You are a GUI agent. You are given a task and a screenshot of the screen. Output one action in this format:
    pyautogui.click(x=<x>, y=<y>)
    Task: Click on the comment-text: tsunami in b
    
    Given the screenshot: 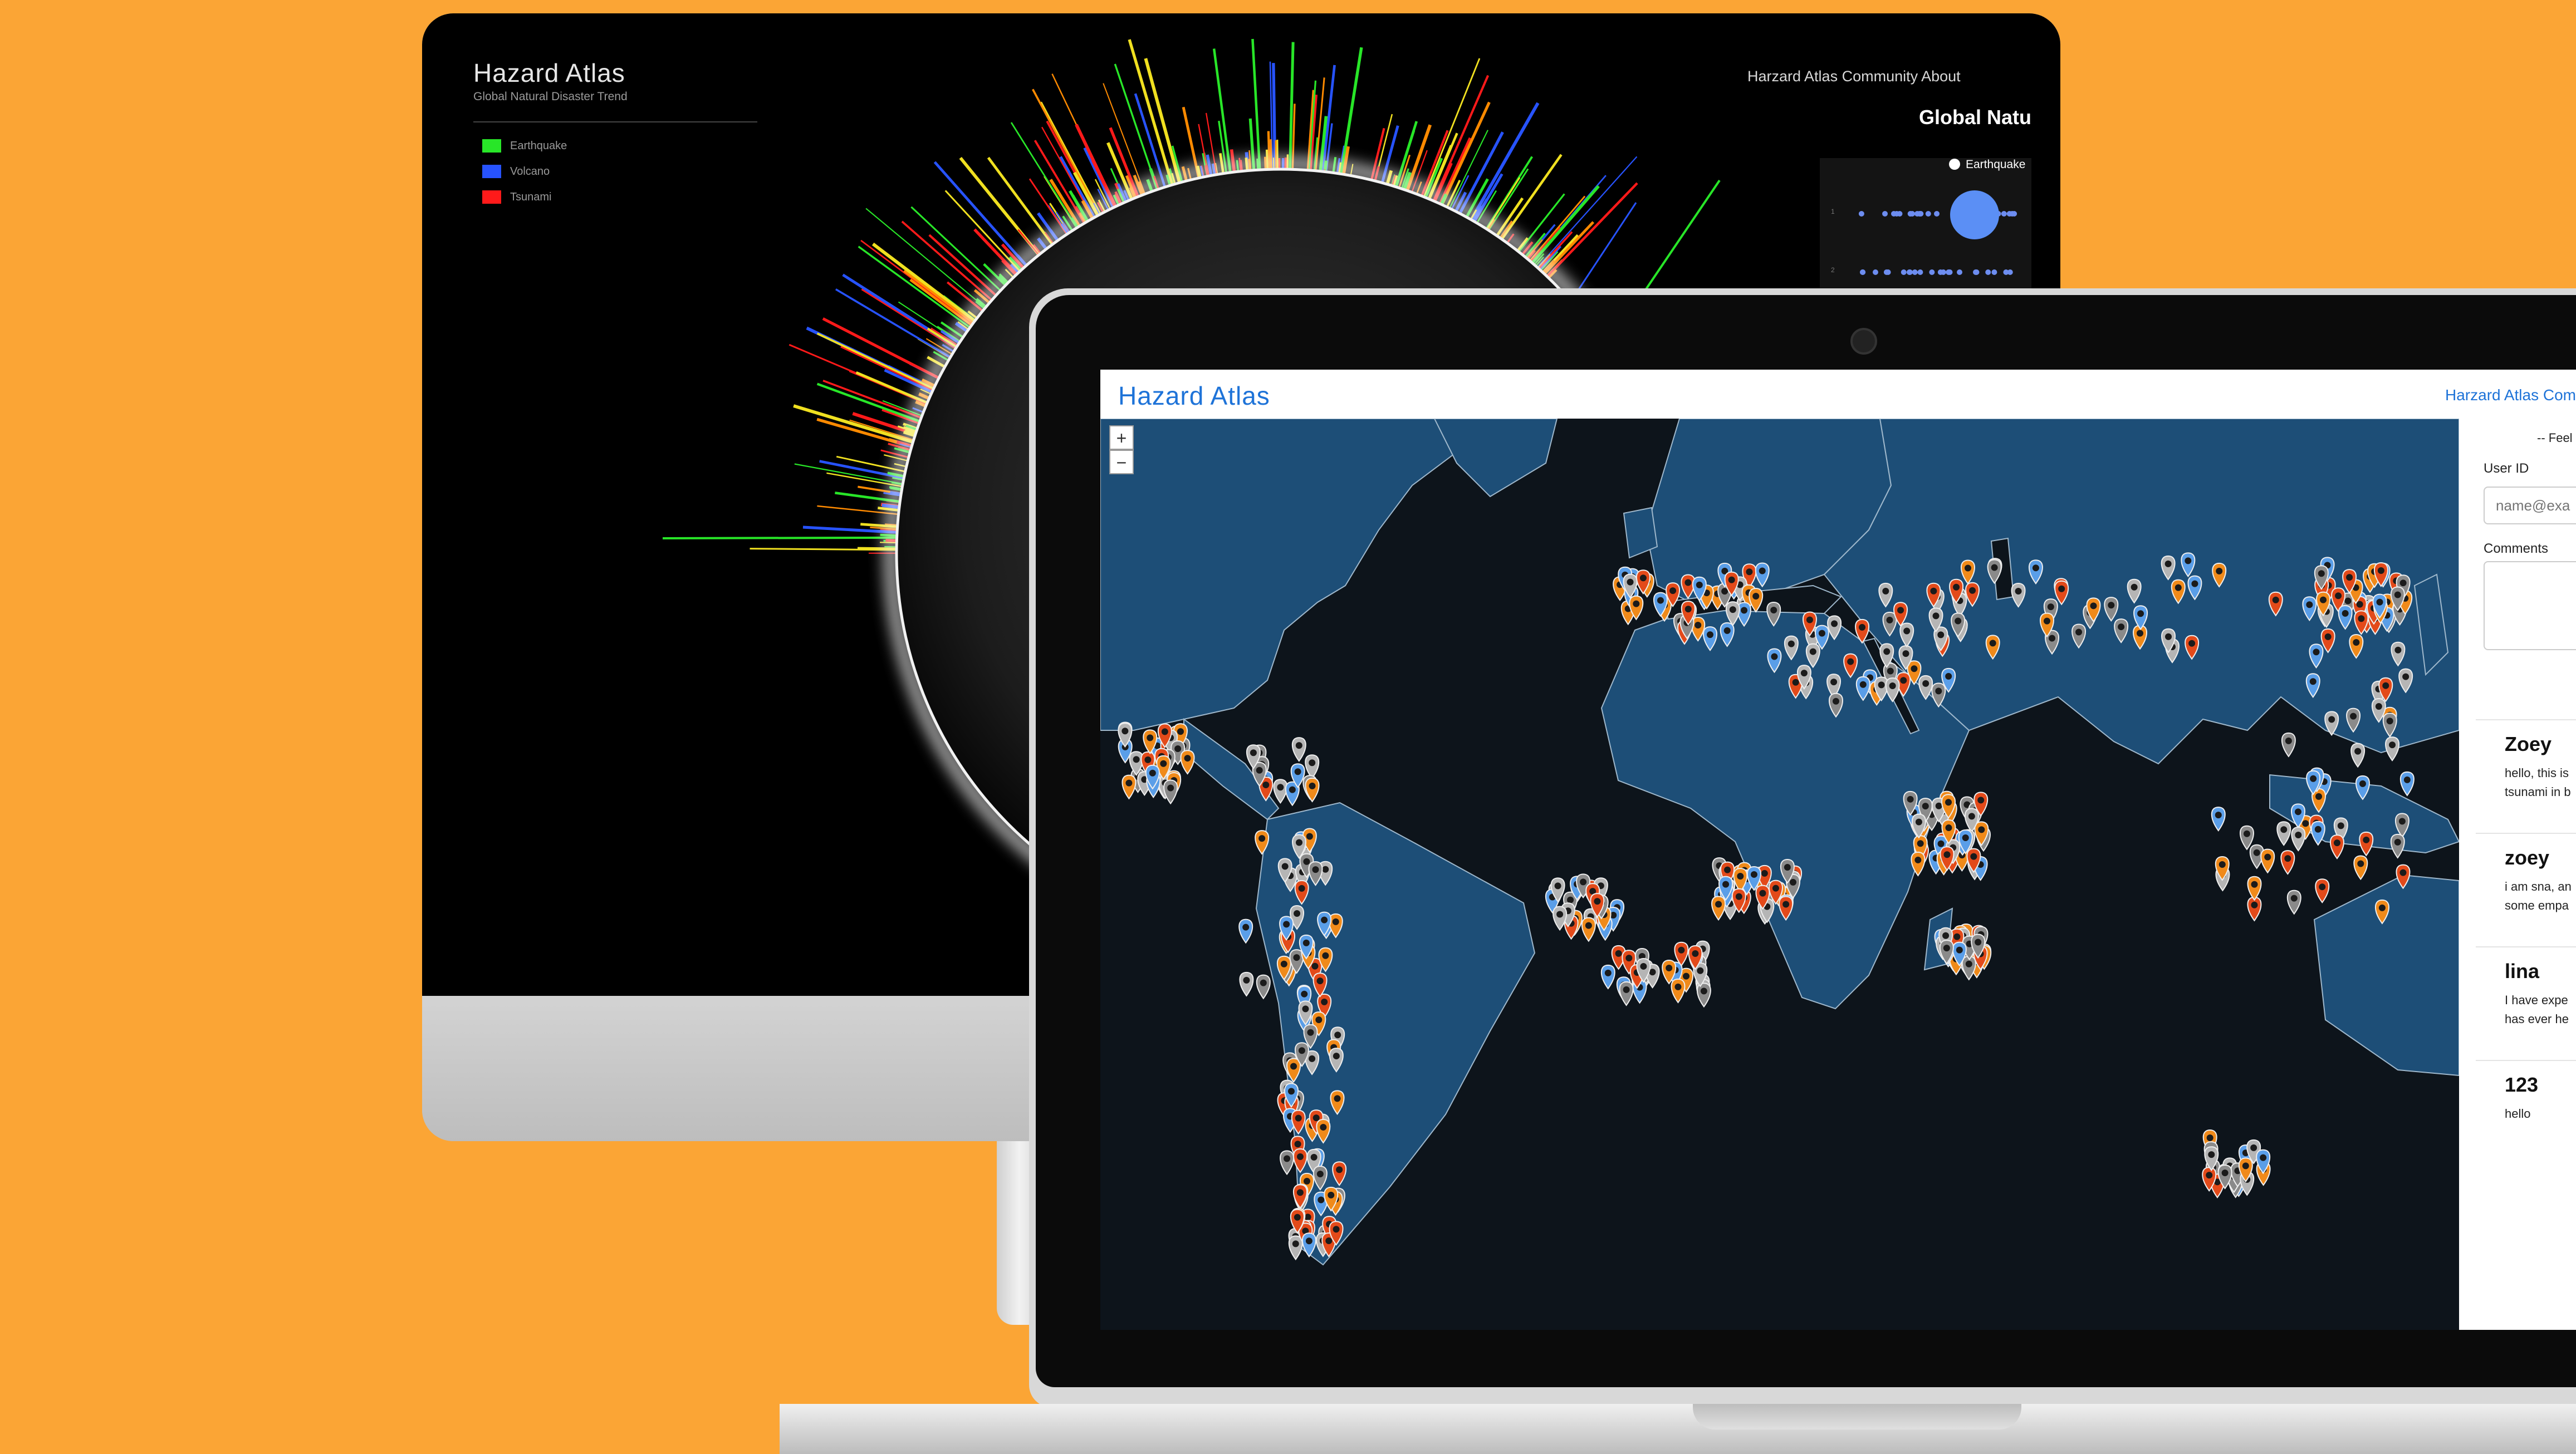 What is the action you would take?
    pyautogui.click(x=2540, y=792)
    